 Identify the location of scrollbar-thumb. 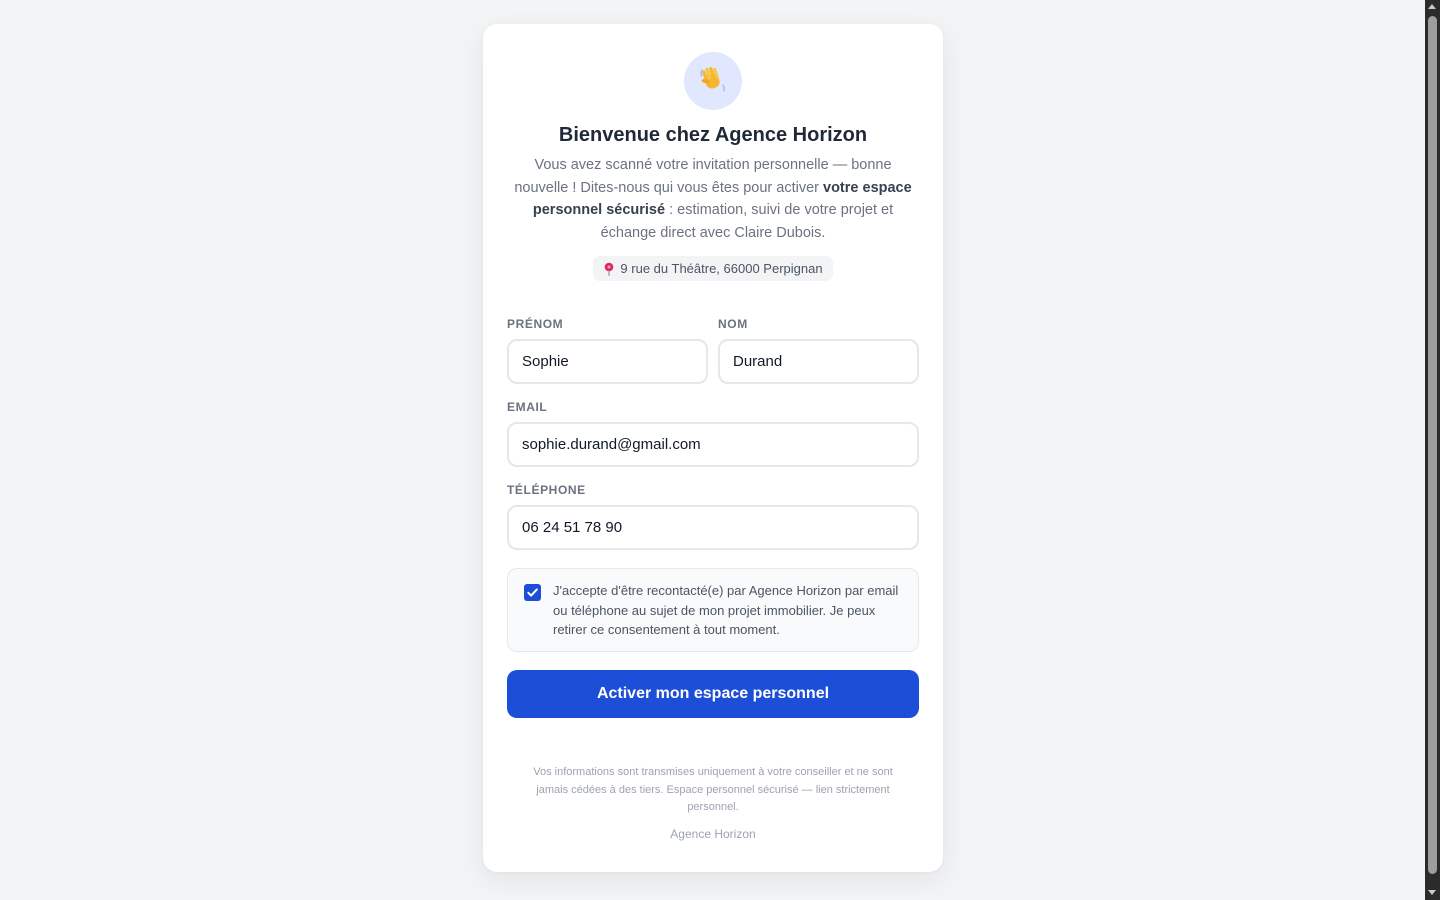
(1432, 445).